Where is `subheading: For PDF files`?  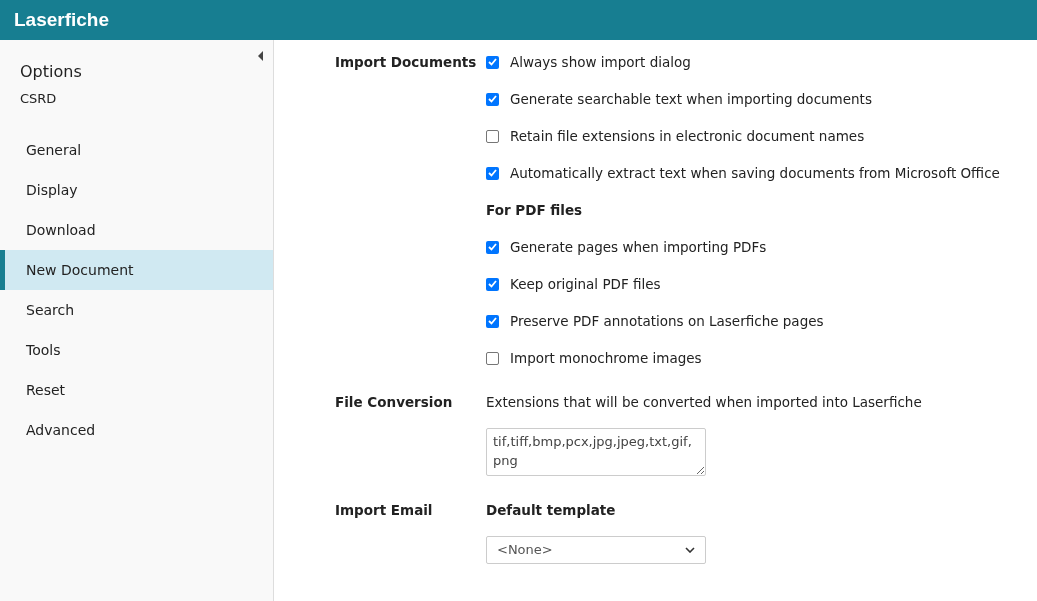 subheading: For PDF files is located at coordinates (535, 210).